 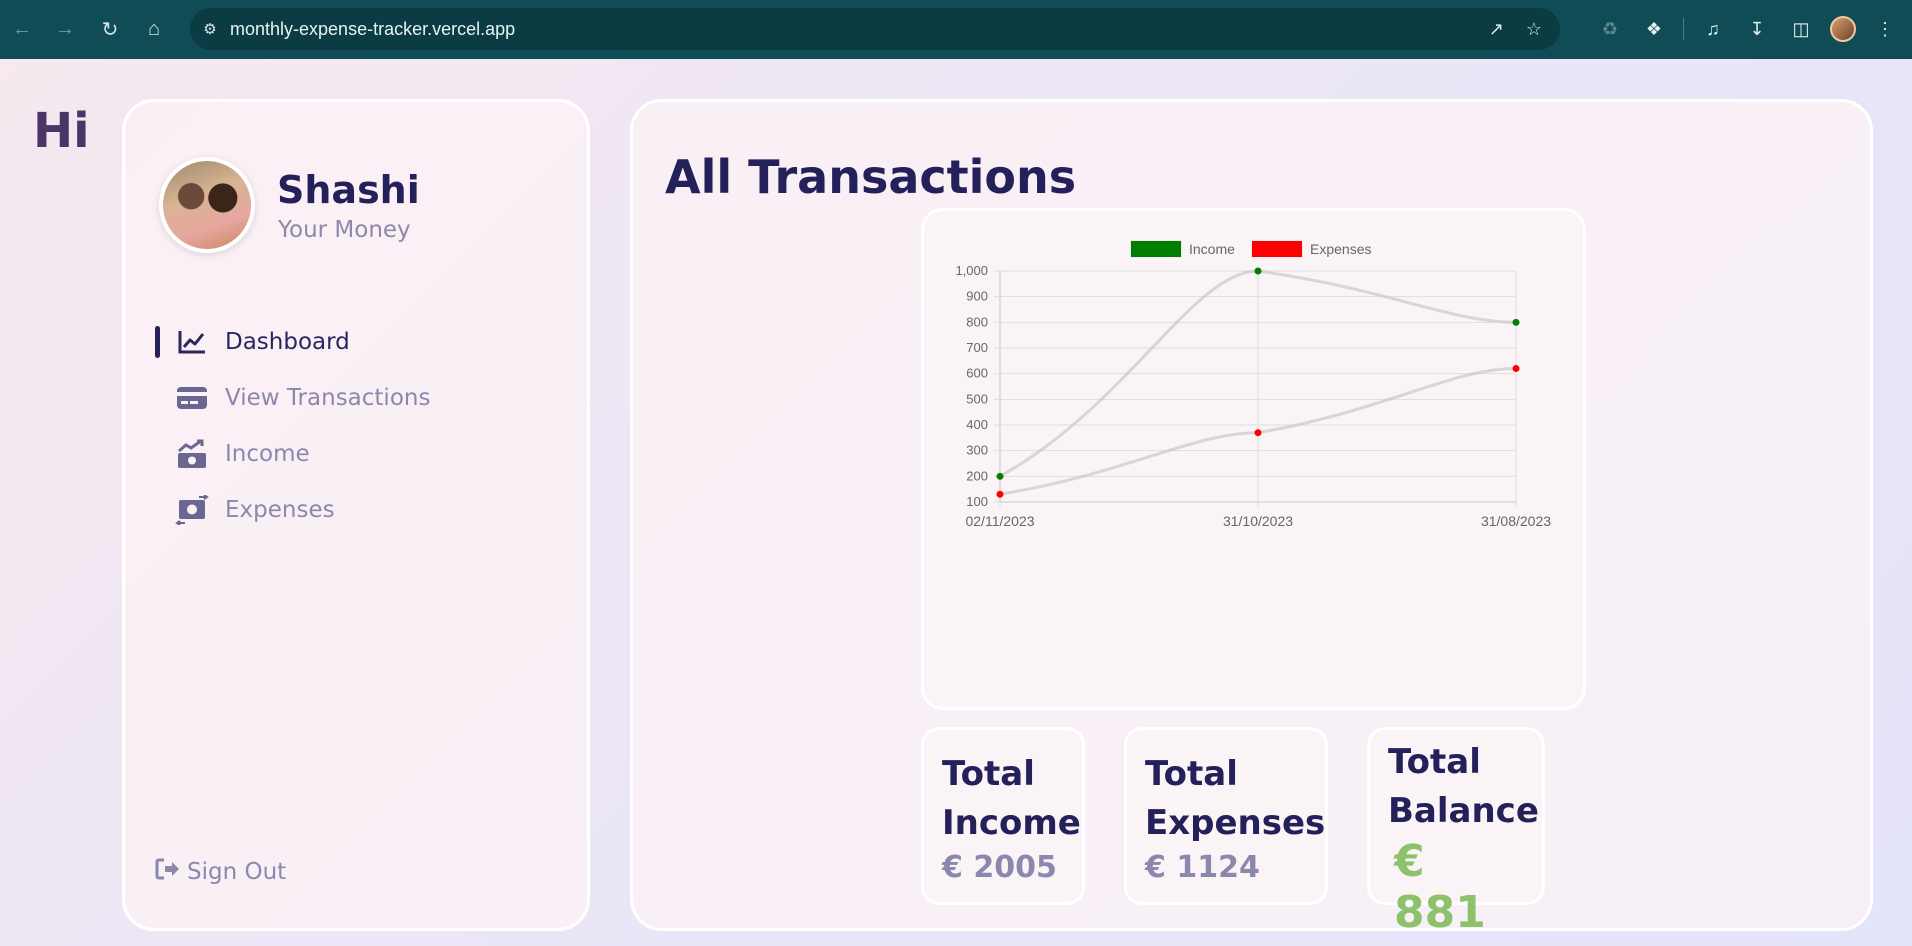 I want to click on credit-card-icon, so click(x=192, y=398).